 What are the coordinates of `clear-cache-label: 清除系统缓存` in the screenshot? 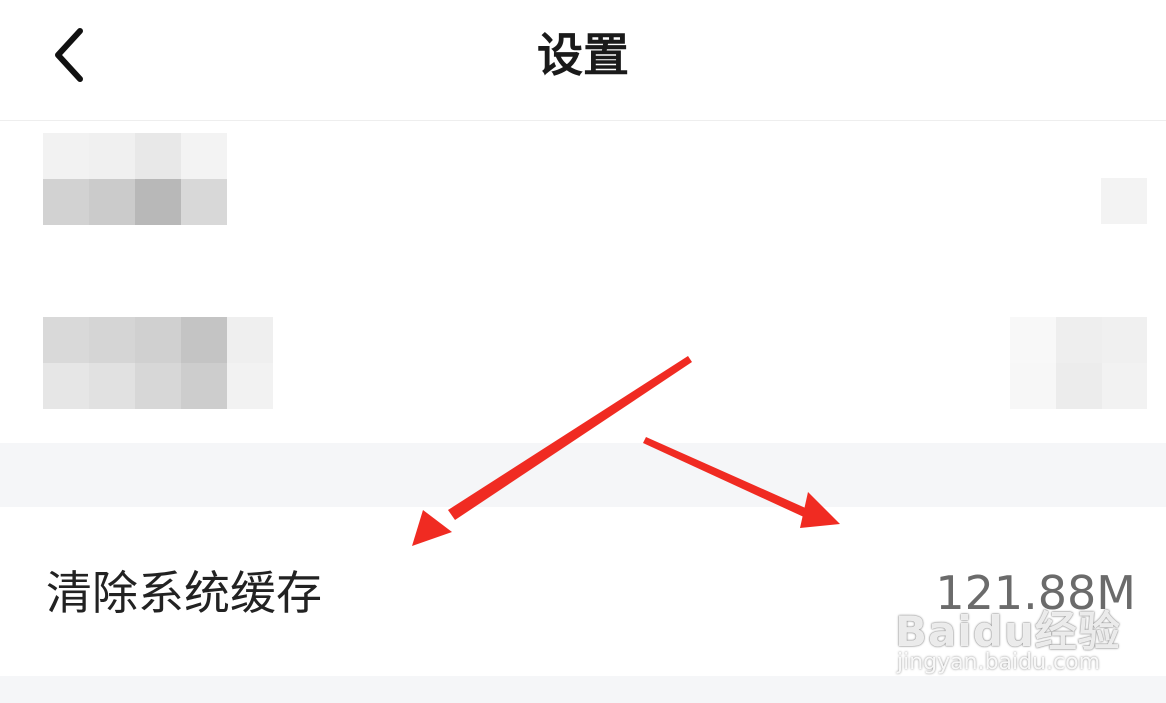 It's located at (184, 593).